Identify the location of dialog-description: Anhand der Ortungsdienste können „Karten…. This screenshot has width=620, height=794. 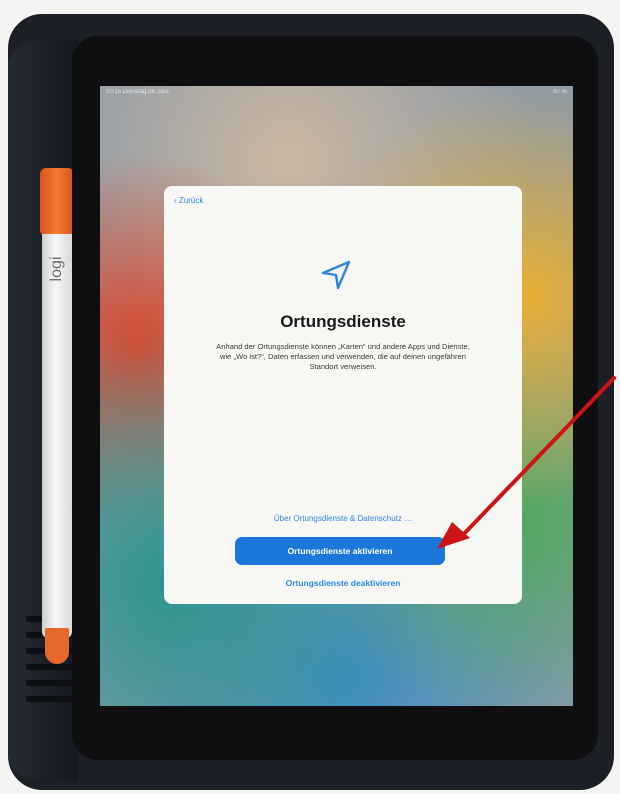
(343, 356).